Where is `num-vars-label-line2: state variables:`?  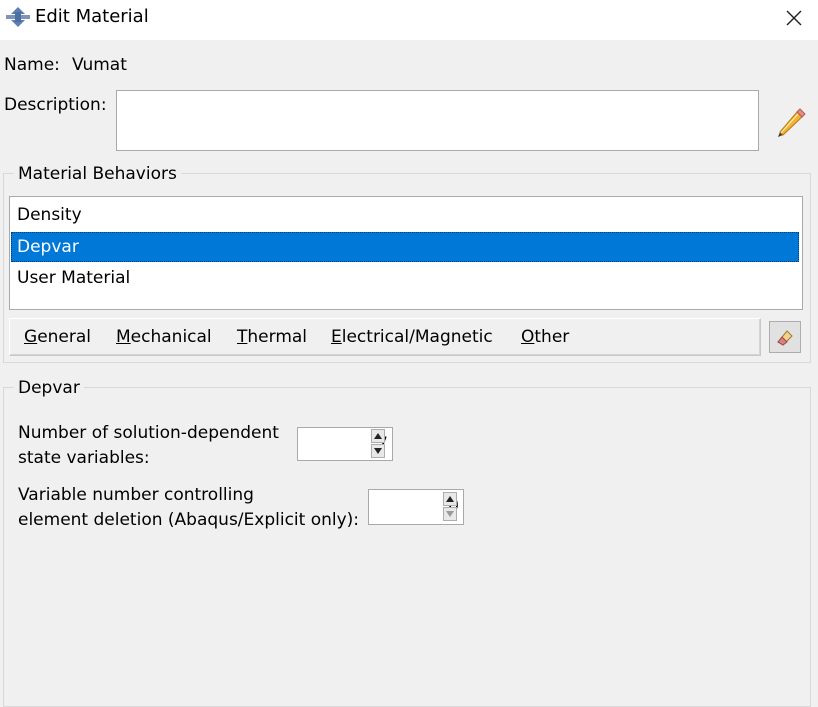 num-vars-label-line2: state variables: is located at coordinates (84, 458).